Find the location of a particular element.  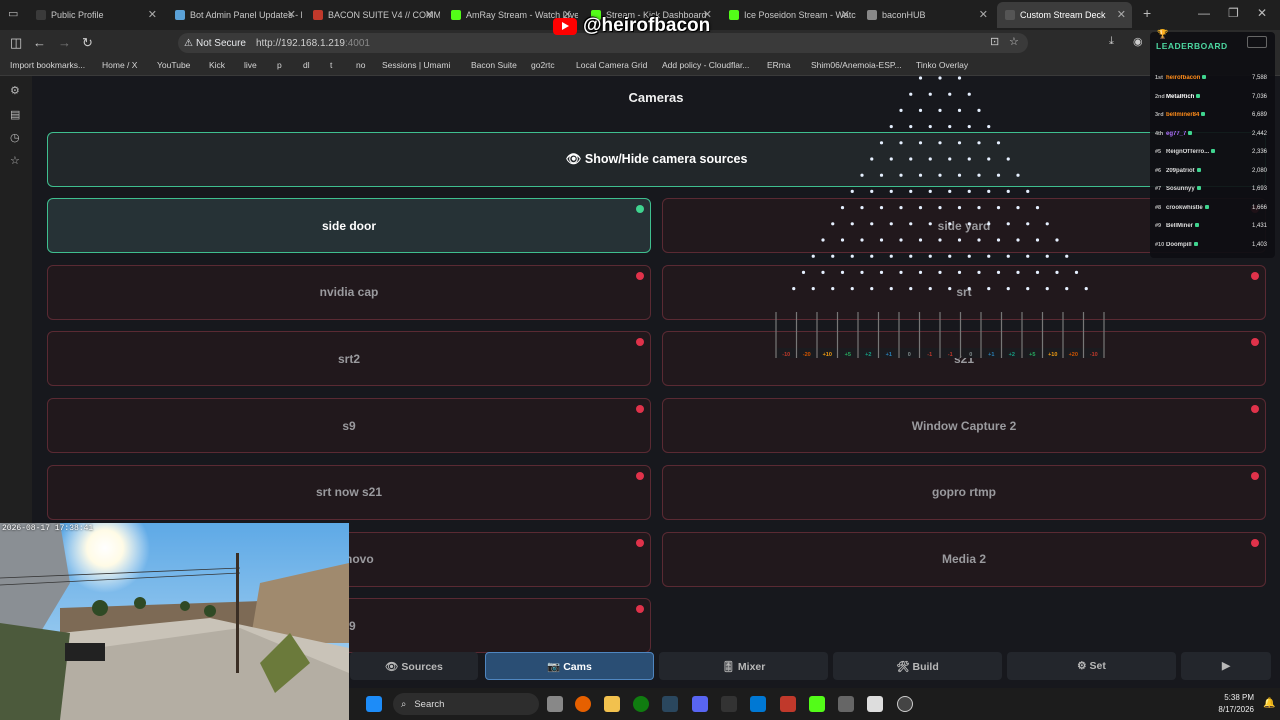

reading-list-icon: ▤ is located at coordinates (15, 114).